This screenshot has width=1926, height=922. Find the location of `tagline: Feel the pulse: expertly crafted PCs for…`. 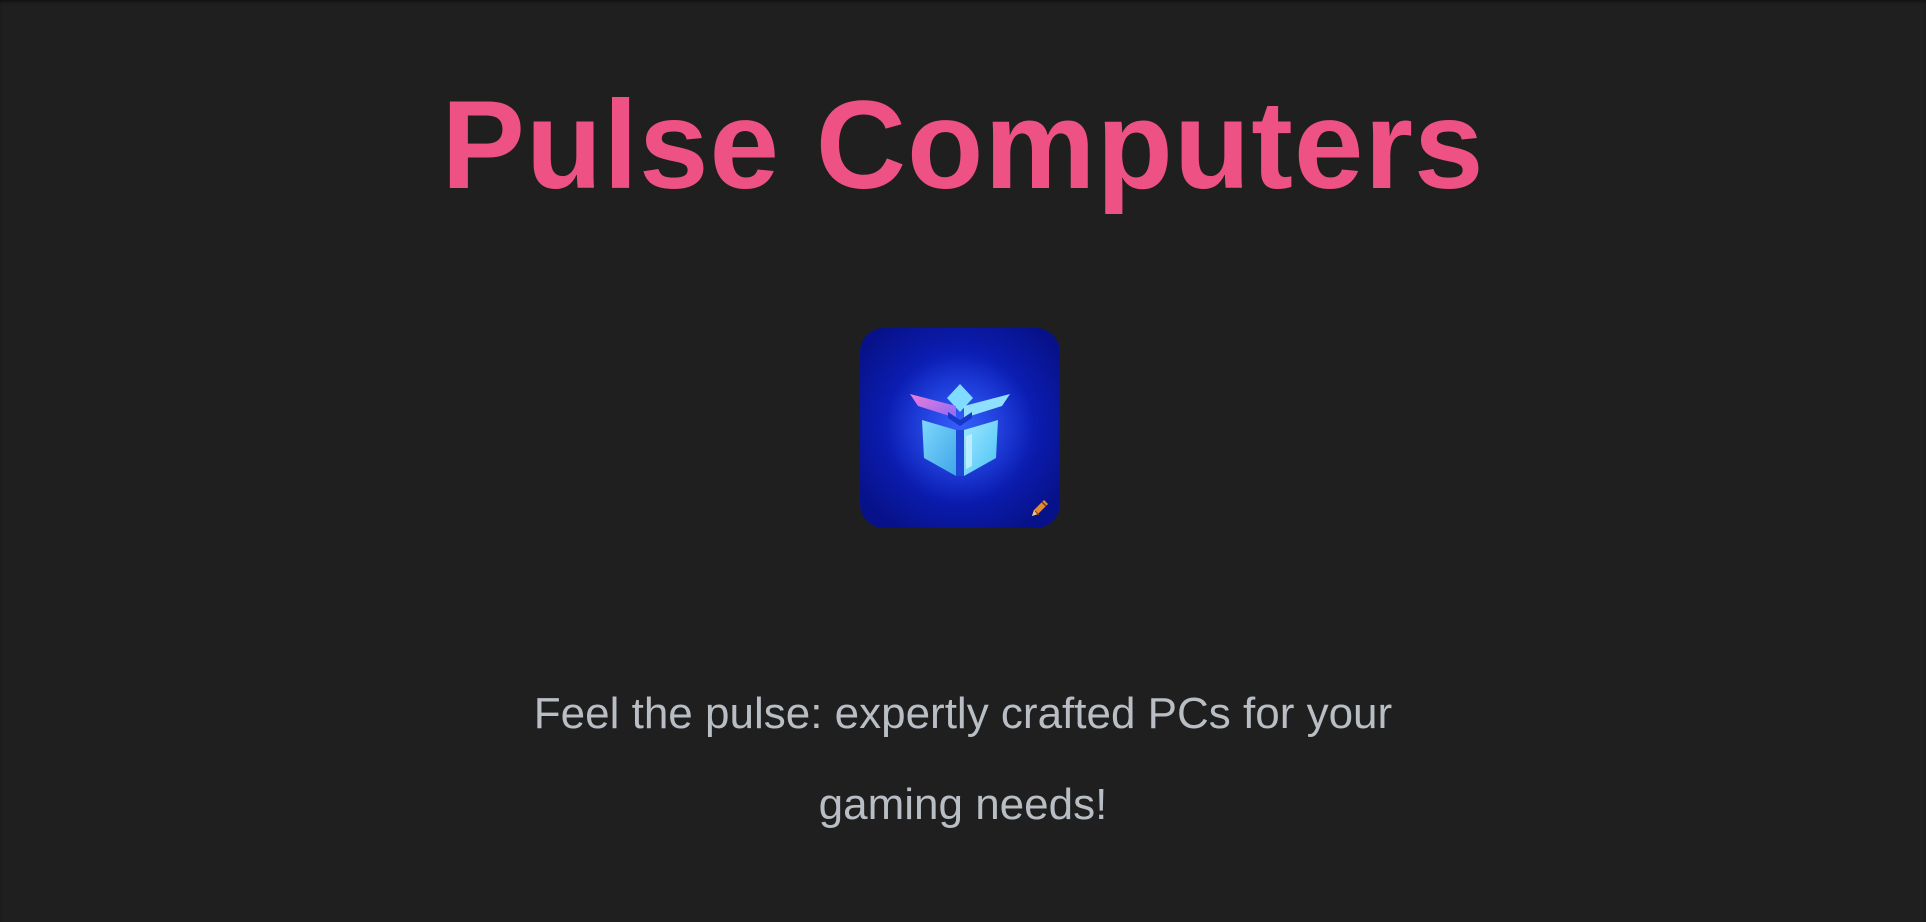

tagline: Feel the pulse: expertly crafted PCs for… is located at coordinates (963, 759).